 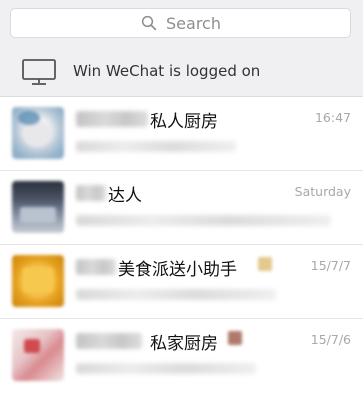 What do you see at coordinates (184, 122) in the screenshot?
I see `chat-name: 私人厨房` at bounding box center [184, 122].